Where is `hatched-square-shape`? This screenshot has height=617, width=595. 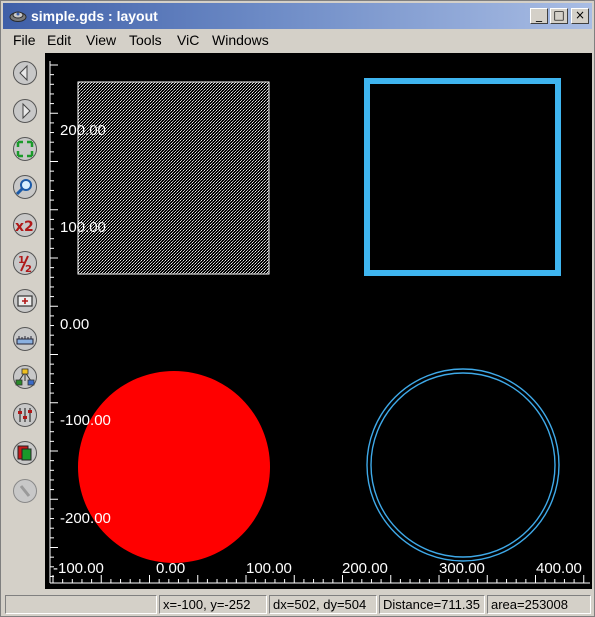 hatched-square-shape is located at coordinates (173, 178).